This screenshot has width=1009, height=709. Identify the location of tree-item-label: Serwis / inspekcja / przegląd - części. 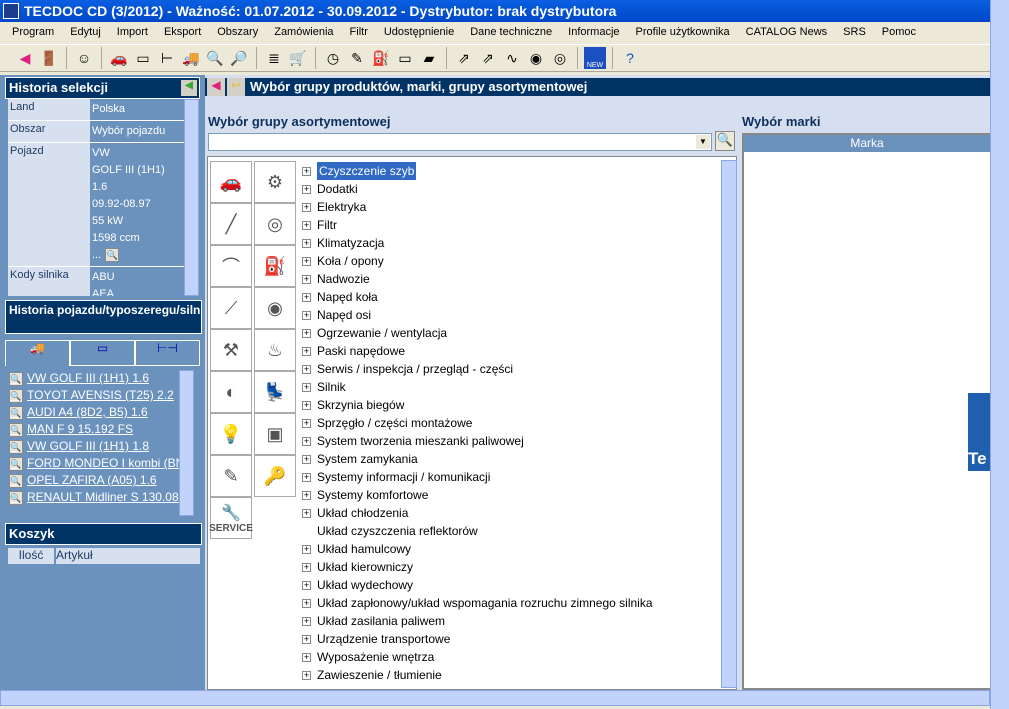
(415, 369).